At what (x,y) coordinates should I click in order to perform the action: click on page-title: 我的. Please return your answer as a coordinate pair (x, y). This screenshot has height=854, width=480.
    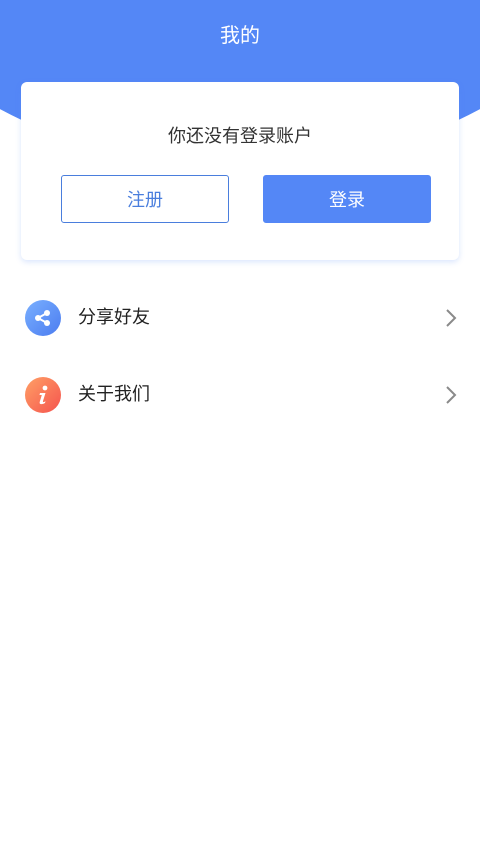
    Looking at the image, I should click on (240, 35).